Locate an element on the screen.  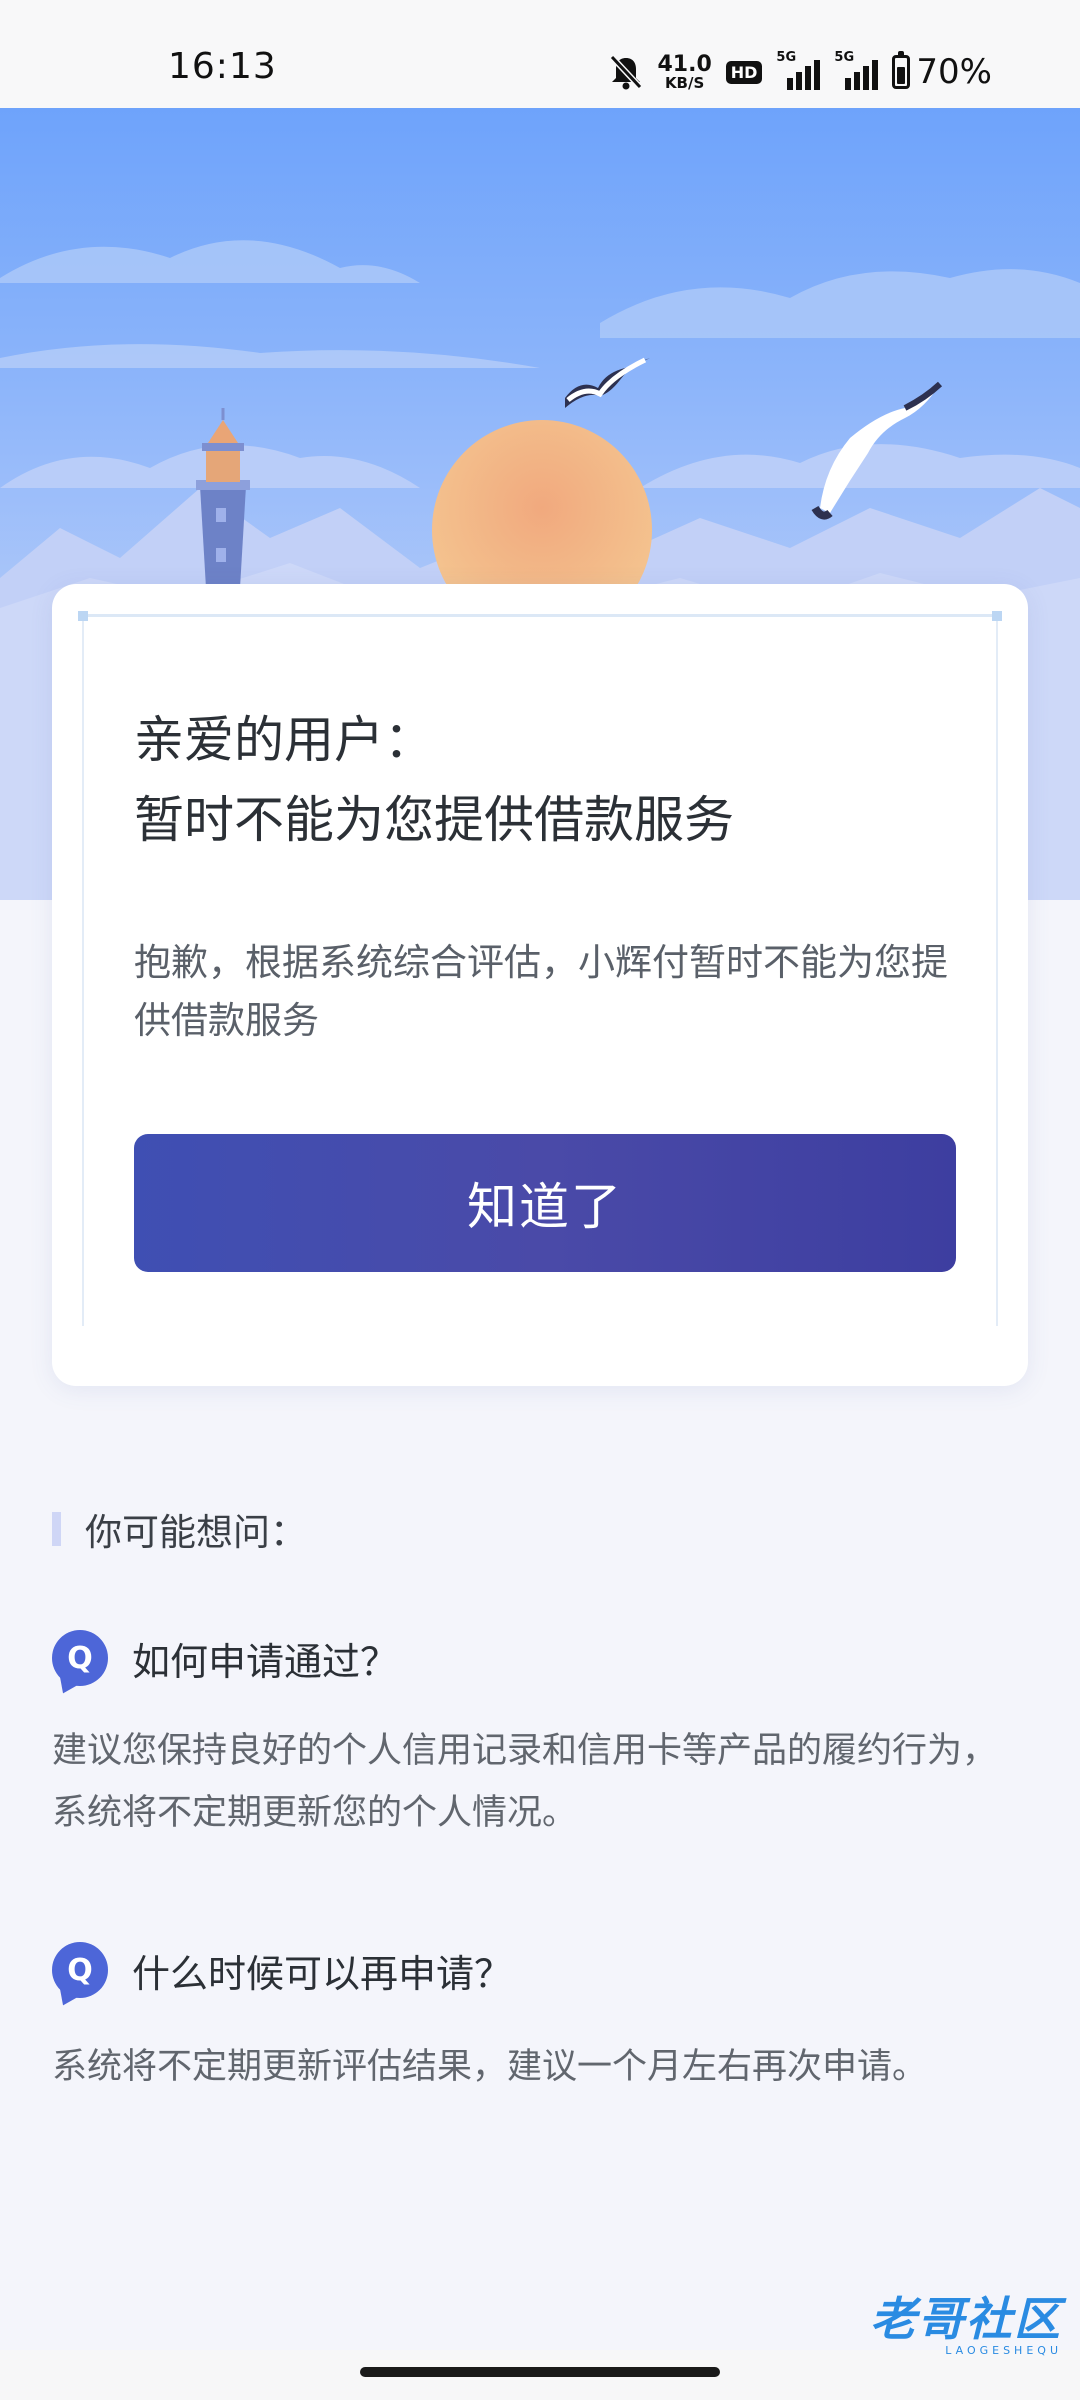
card-title: 亲爱的用户： 暂时不能为您提供借款服务 is located at coordinates (434, 780).